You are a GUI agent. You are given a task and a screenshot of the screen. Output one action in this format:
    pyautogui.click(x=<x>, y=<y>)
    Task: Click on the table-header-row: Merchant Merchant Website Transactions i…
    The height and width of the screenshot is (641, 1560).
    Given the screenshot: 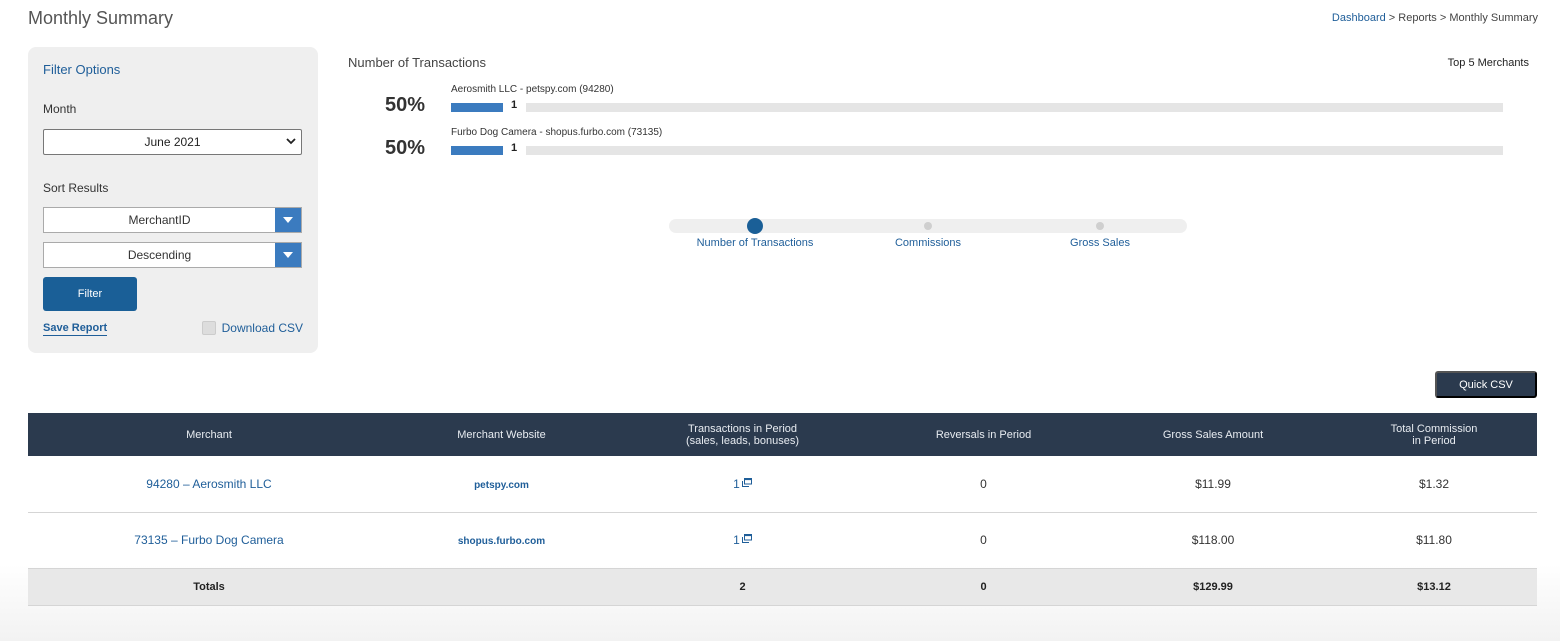 What is the action you would take?
    pyautogui.click(x=782, y=434)
    